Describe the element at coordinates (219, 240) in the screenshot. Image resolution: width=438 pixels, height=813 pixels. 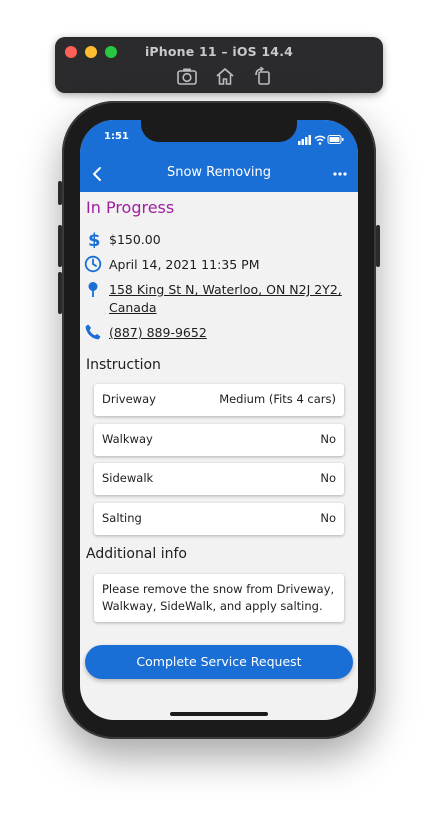
I see `price-row: $ $150.00` at that location.